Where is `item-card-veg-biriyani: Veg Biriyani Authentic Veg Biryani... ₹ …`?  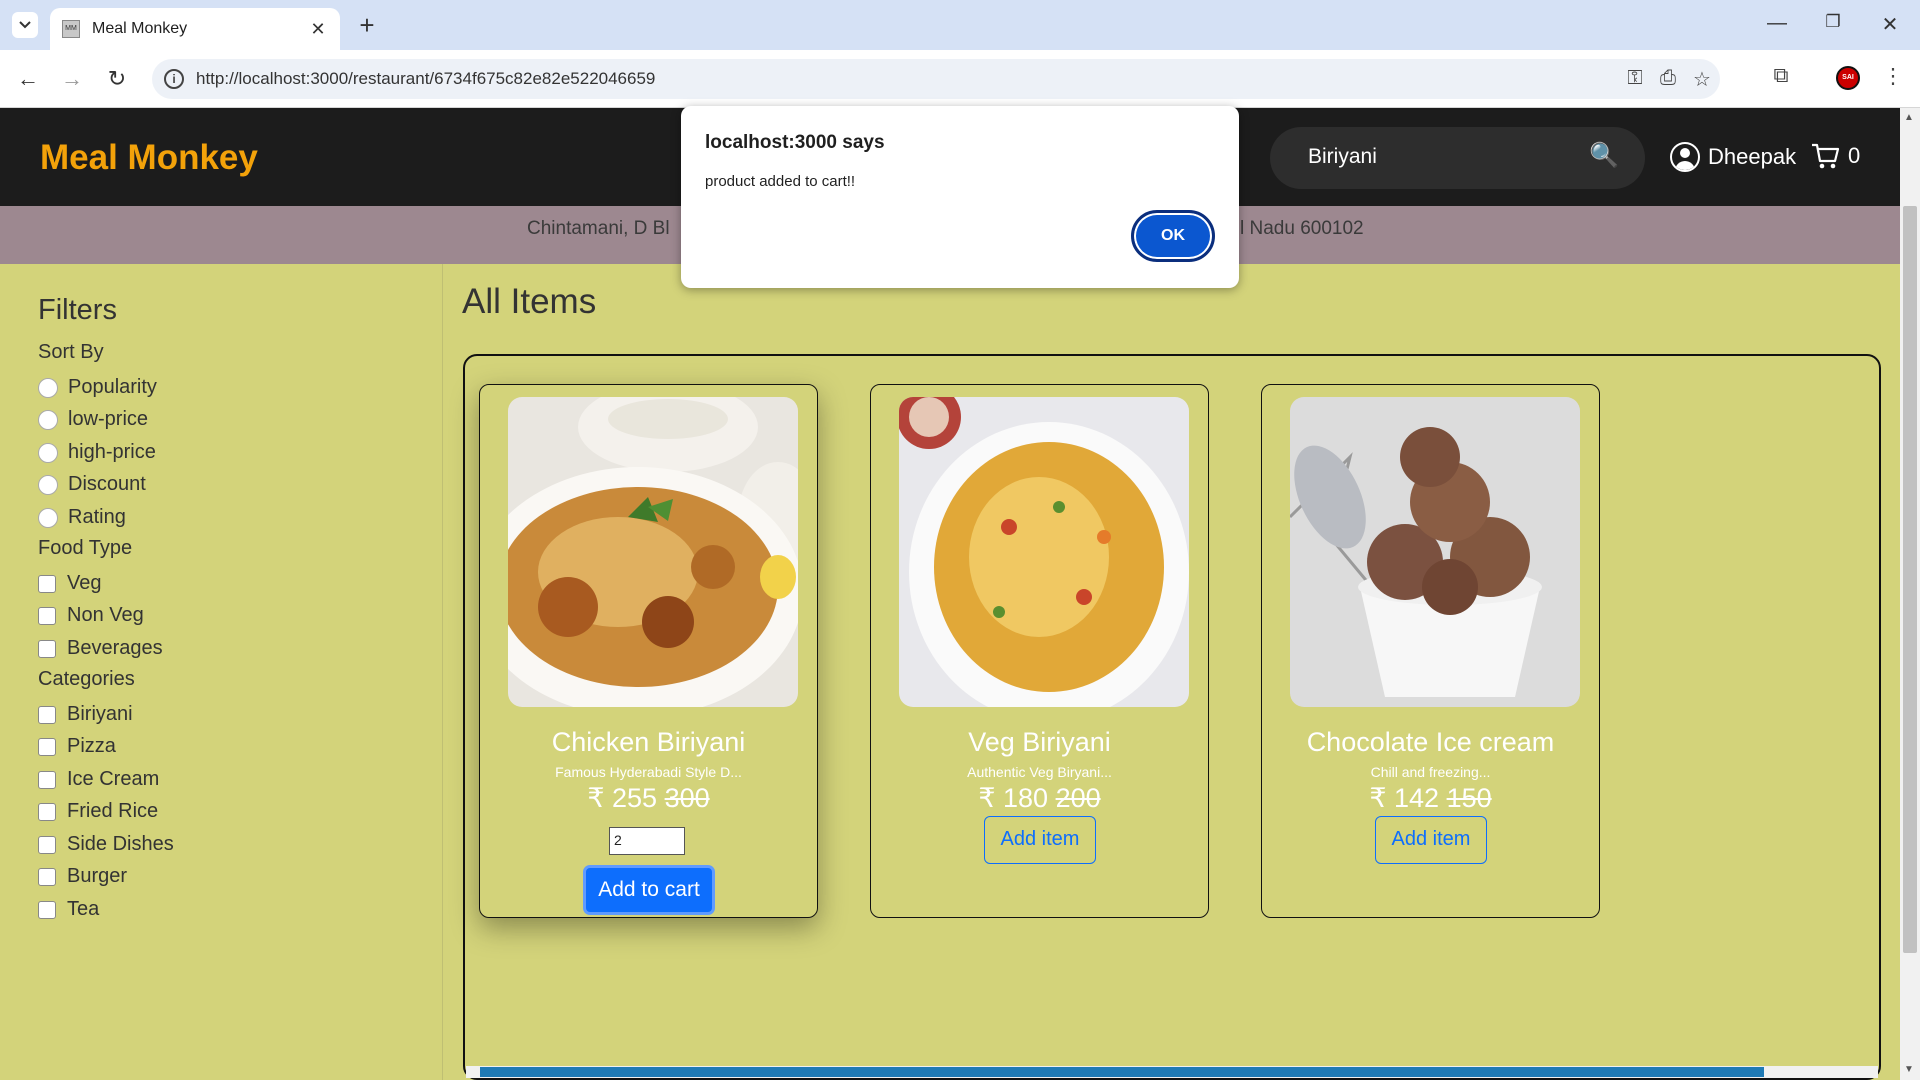 item-card-veg-biriyani: Veg Biriyani Authentic Veg Biryani... ₹ … is located at coordinates (1039, 651).